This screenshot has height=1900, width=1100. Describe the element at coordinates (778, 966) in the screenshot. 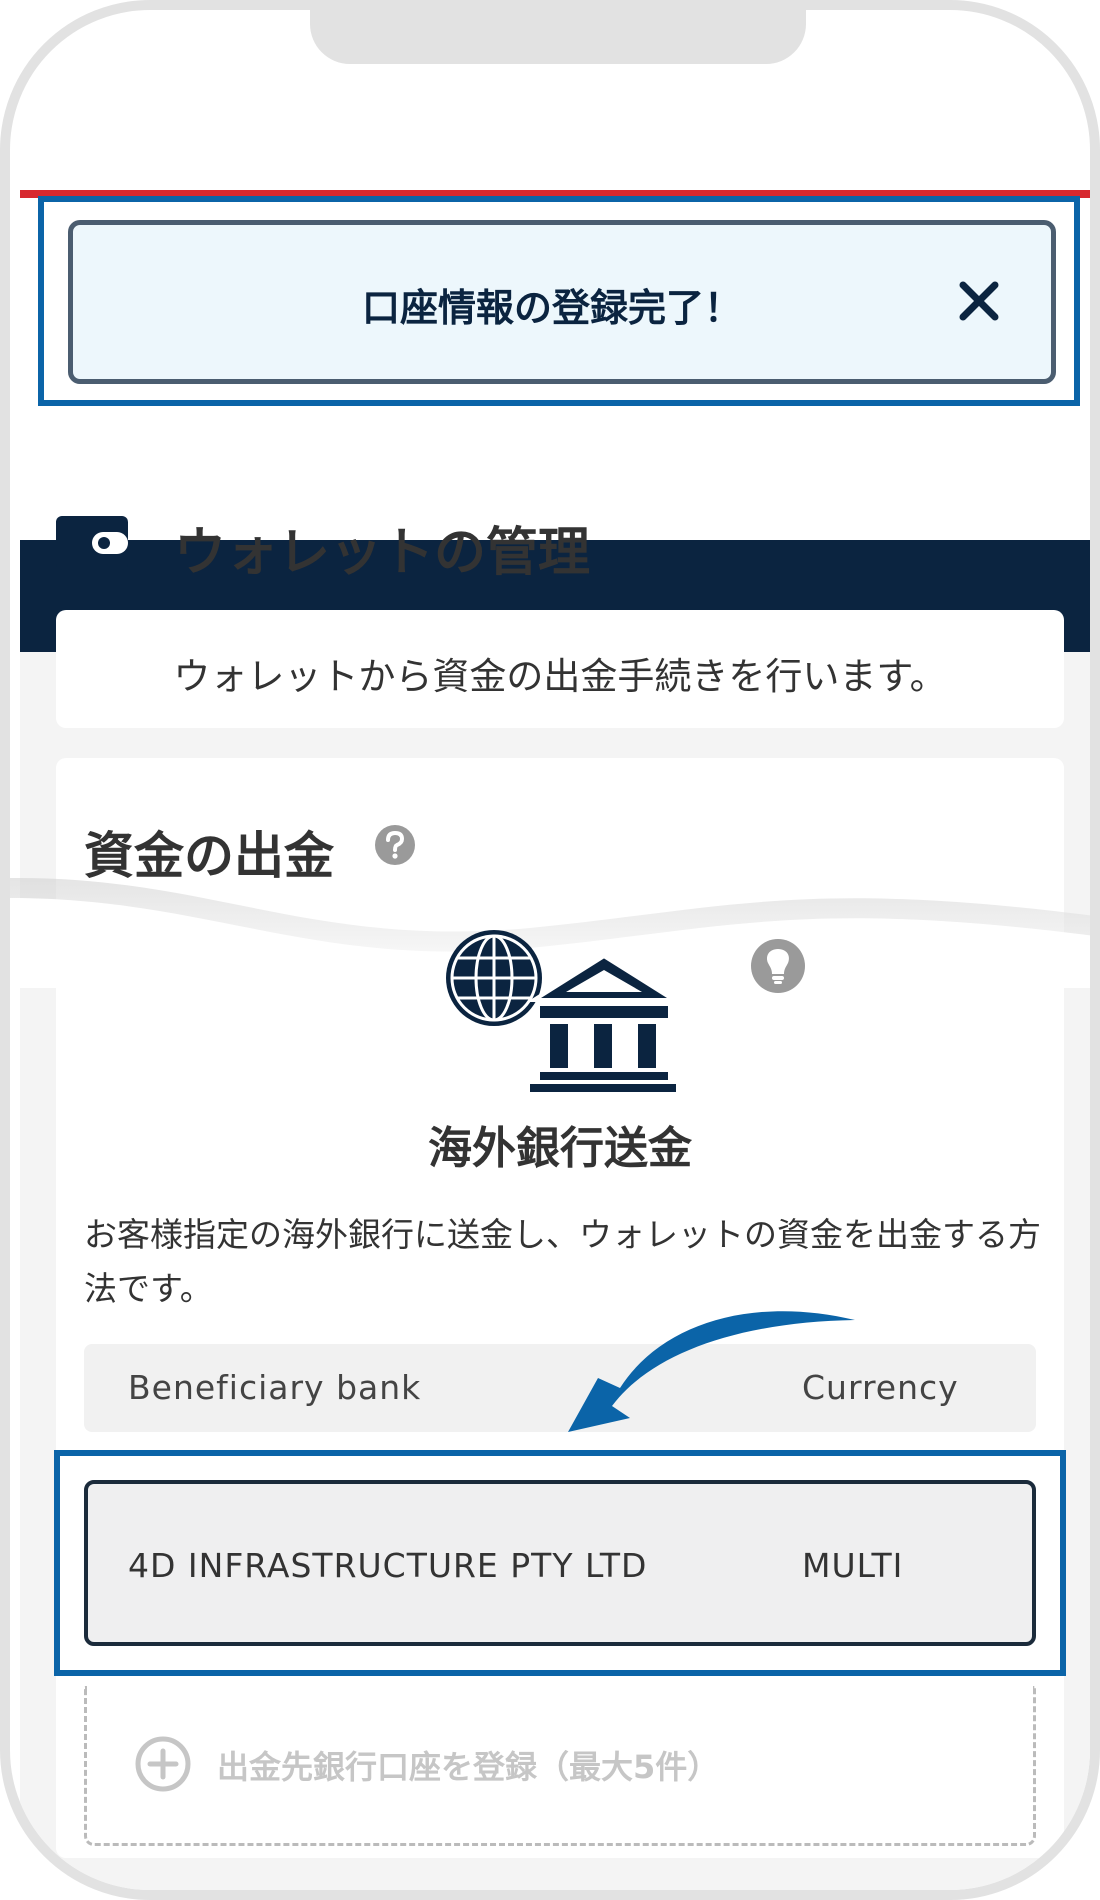

I see `lightbulb-icon` at that location.